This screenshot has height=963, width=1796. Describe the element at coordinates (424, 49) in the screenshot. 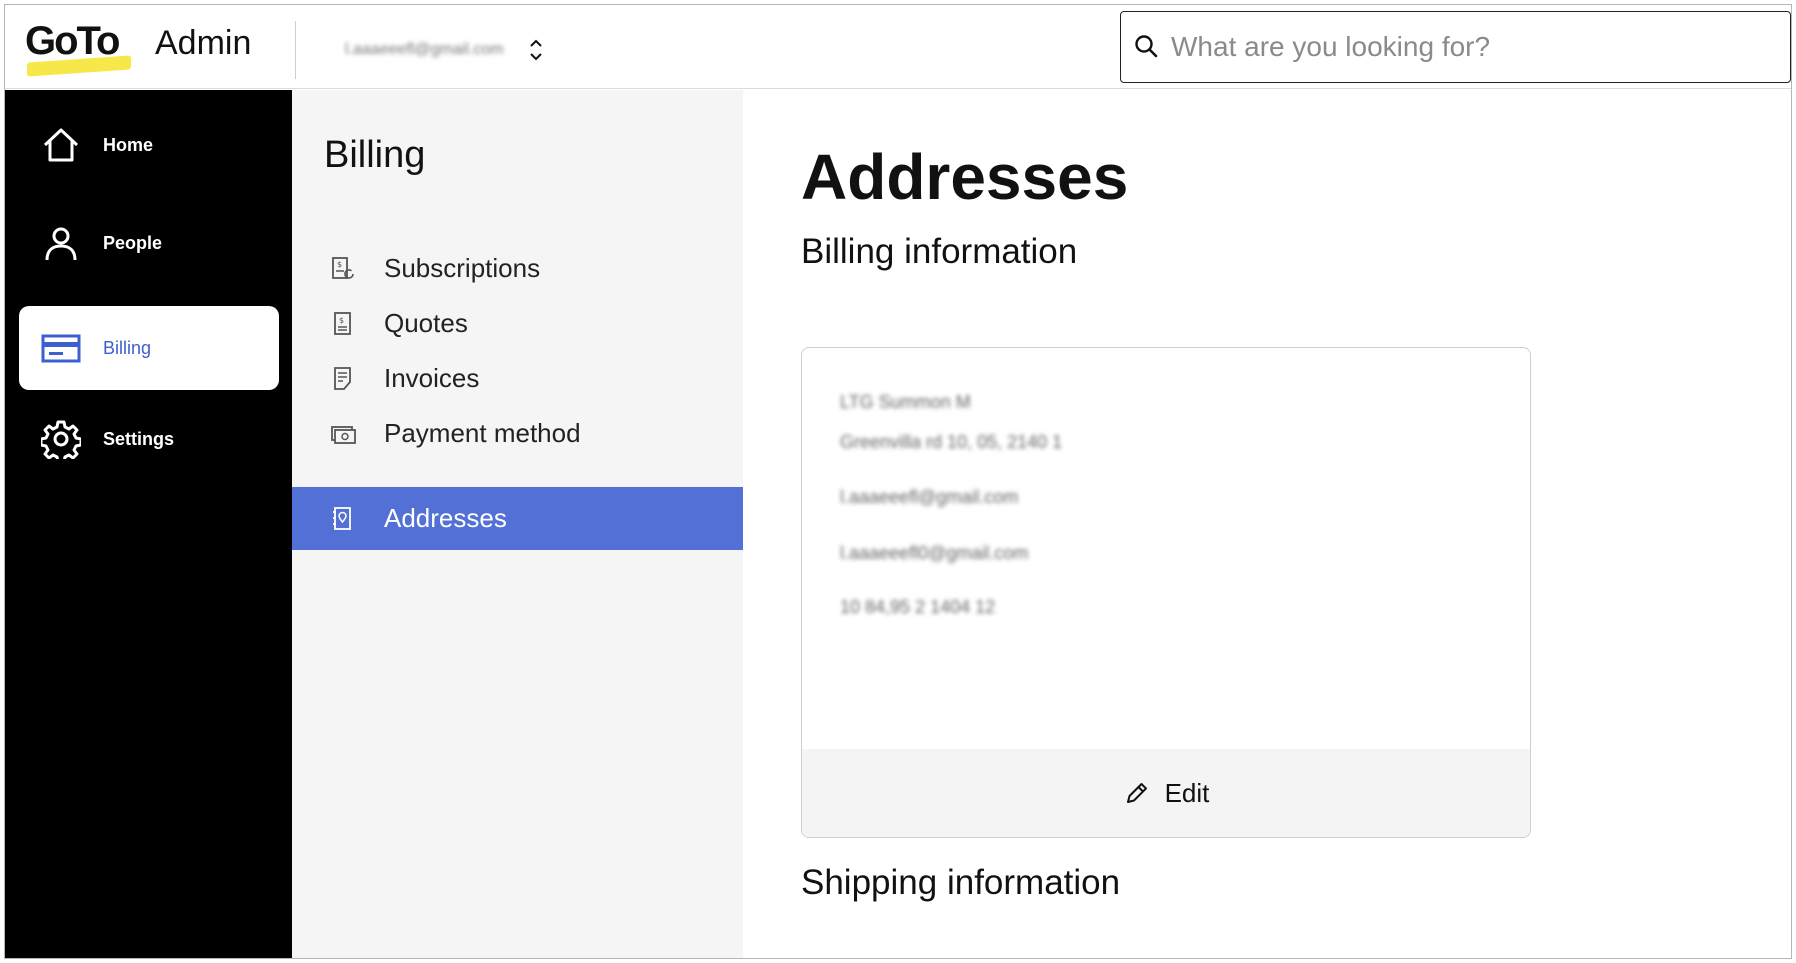

I see `account-name: l.aaaeeefl@gmail.com` at that location.